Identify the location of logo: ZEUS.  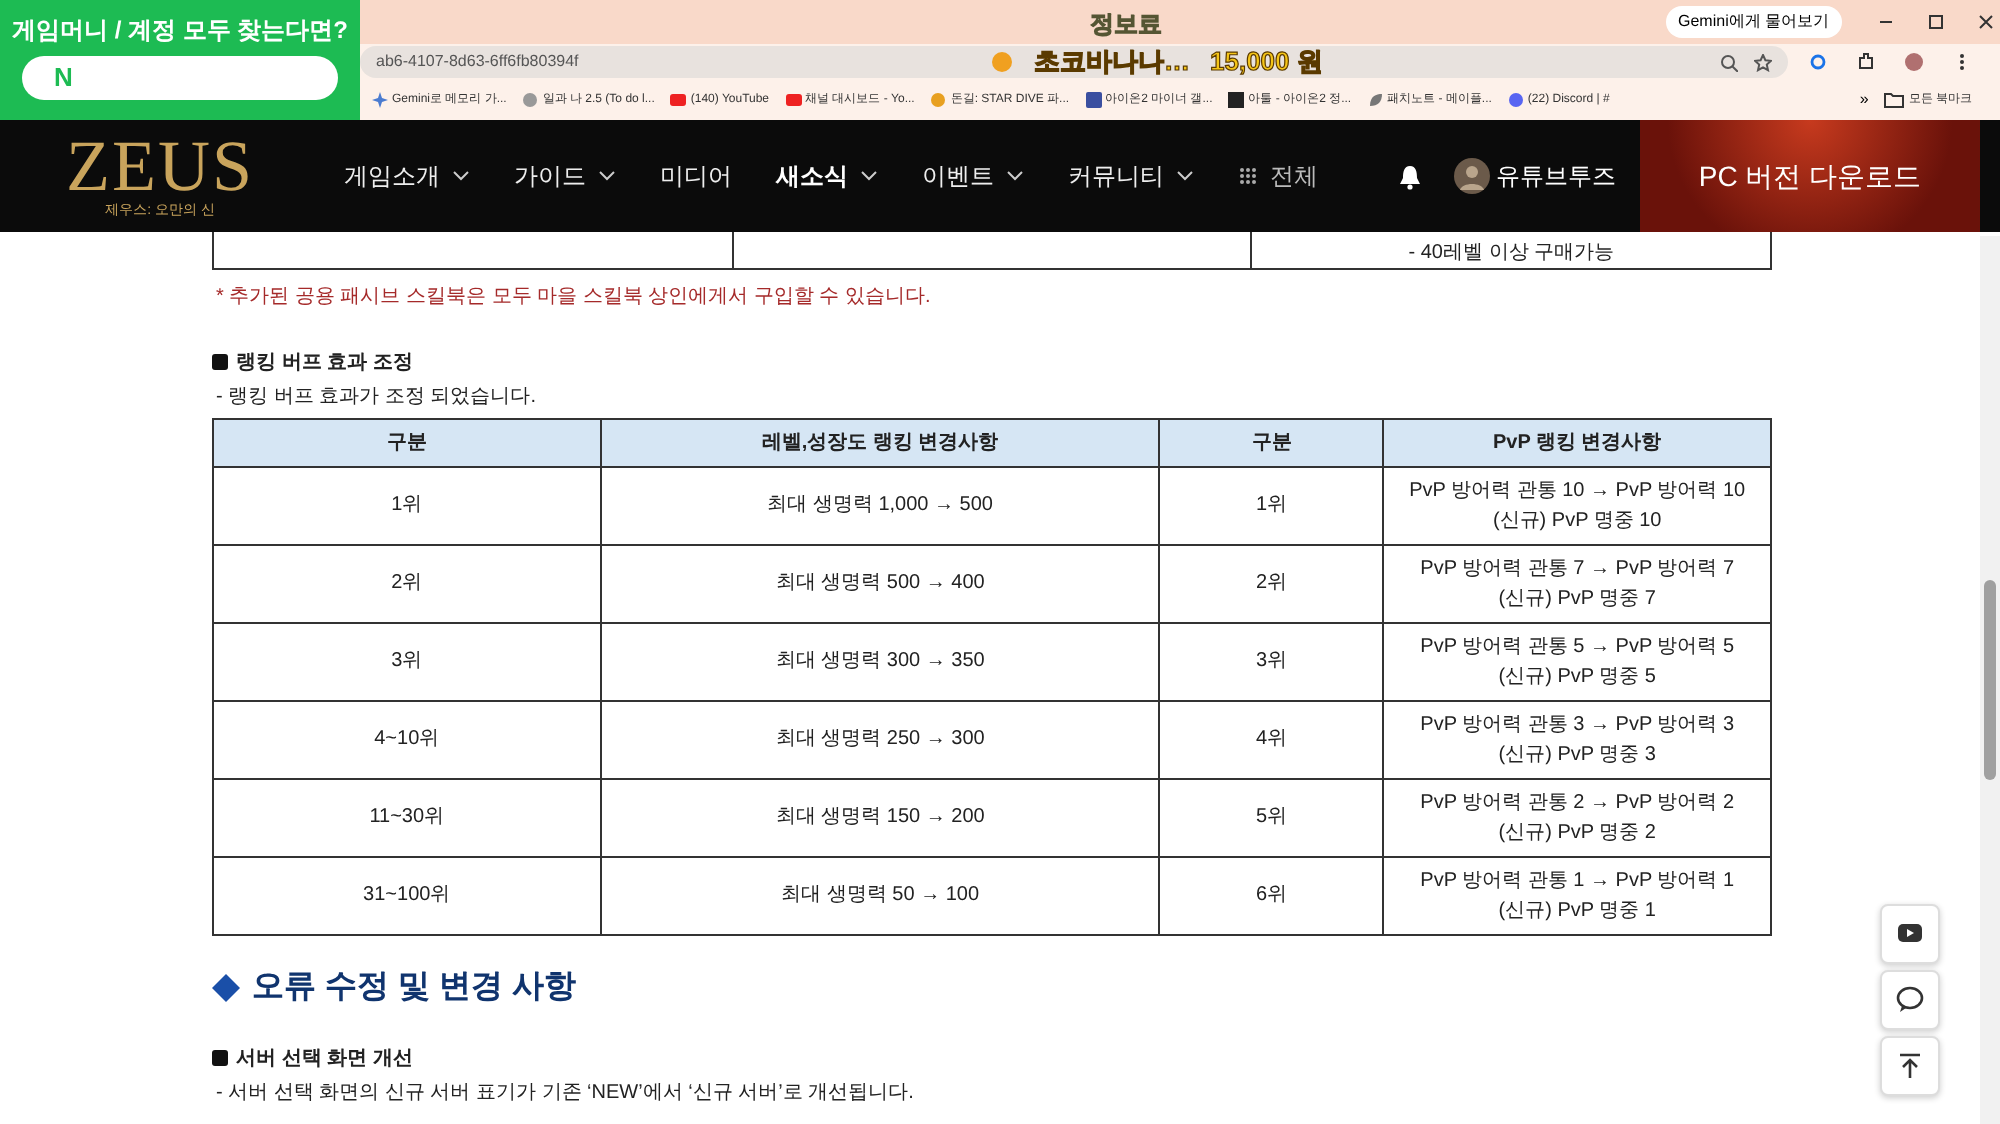
(160, 165).